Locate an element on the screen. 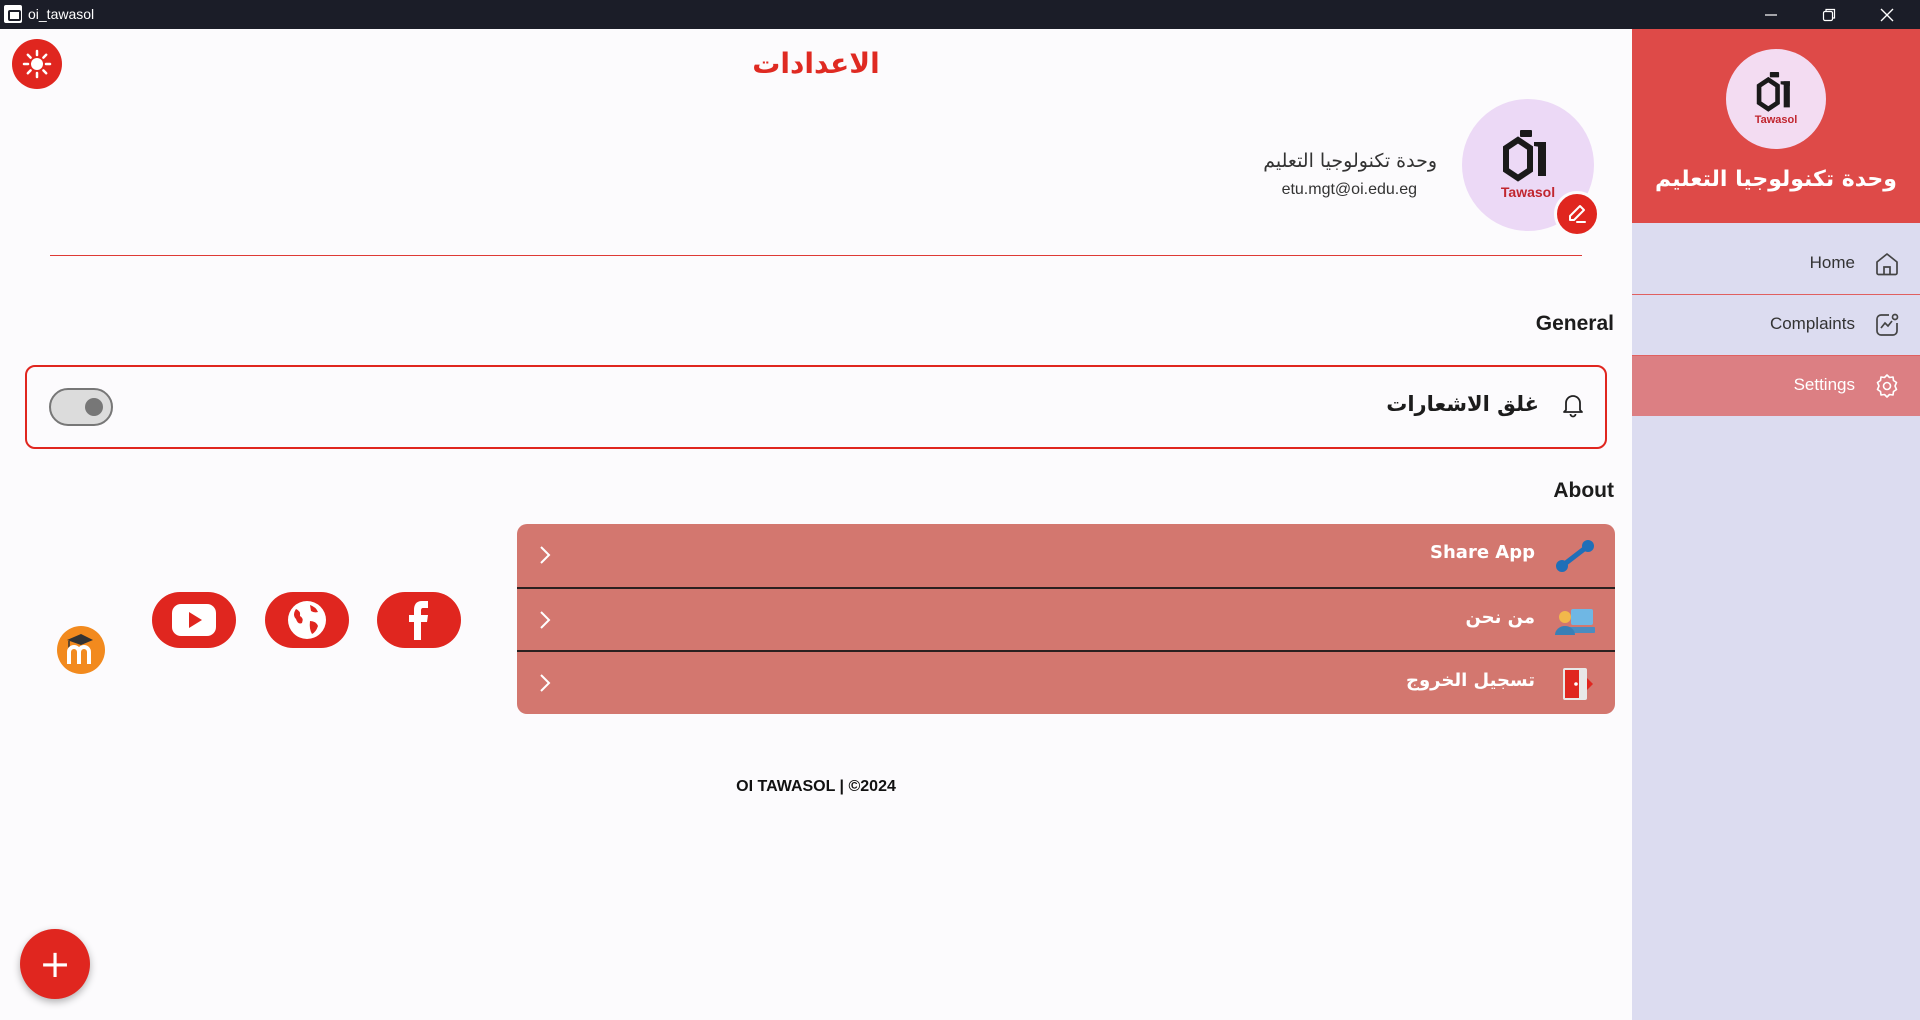  moodle-button is located at coordinates (81, 650).